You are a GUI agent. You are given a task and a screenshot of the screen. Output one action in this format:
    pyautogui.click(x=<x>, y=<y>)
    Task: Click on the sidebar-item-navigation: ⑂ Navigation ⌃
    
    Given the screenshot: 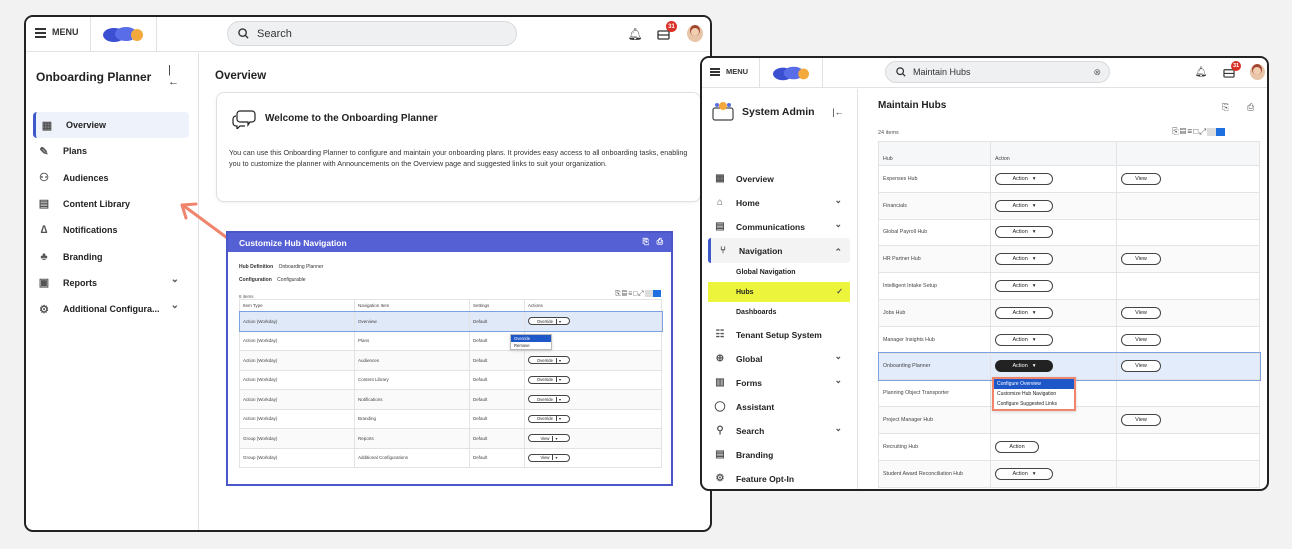 What is the action you would take?
    pyautogui.click(x=779, y=250)
    